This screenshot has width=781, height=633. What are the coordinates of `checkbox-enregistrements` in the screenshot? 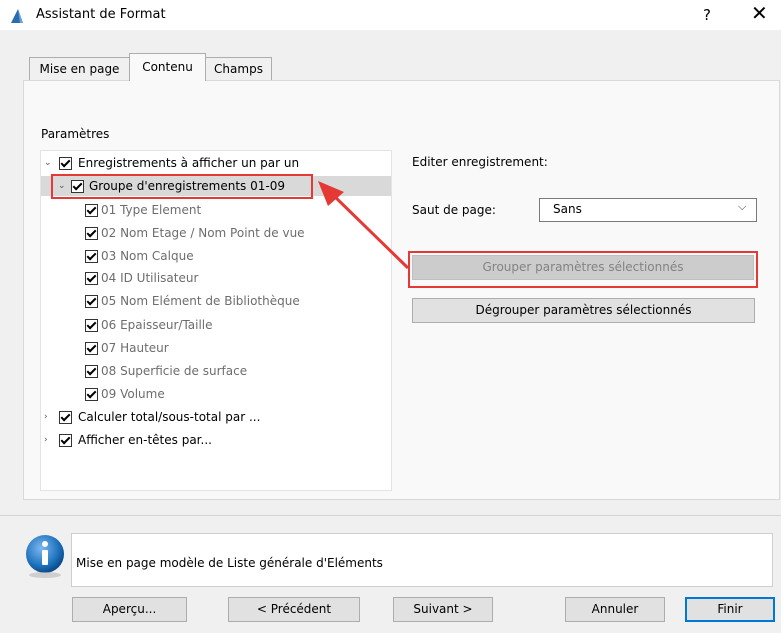 It's located at (65, 163).